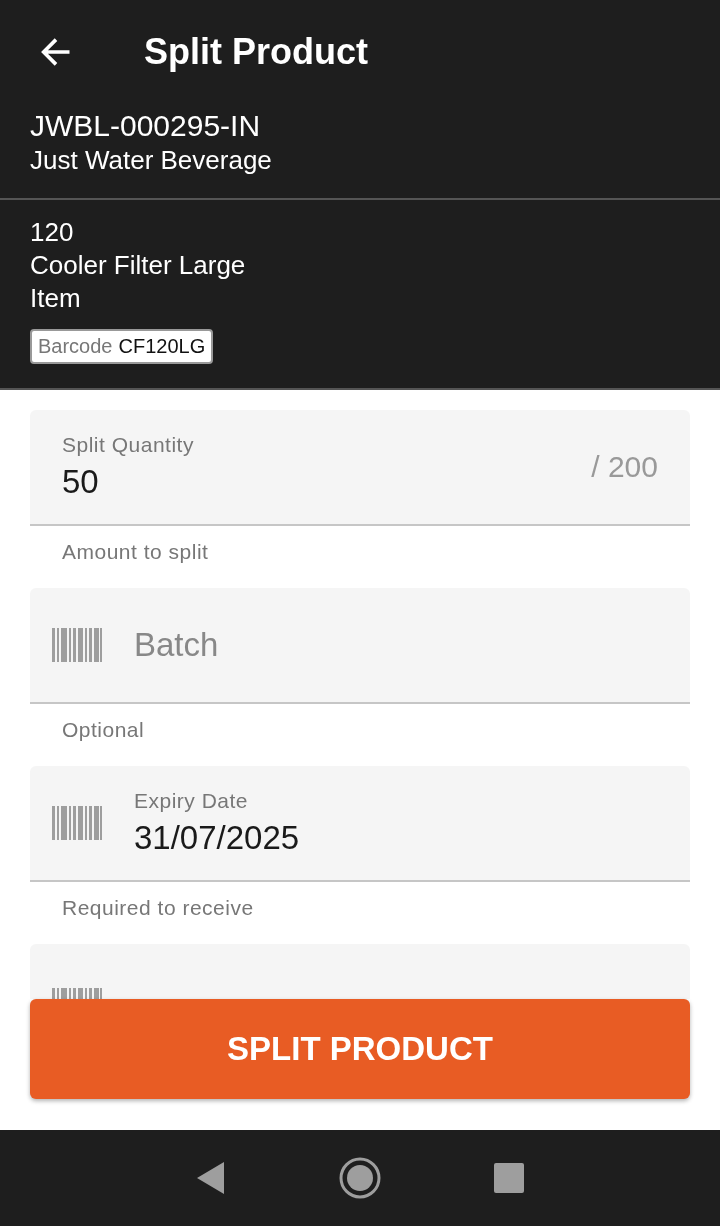 This screenshot has width=720, height=1226. I want to click on input-field, so click(360, 971).